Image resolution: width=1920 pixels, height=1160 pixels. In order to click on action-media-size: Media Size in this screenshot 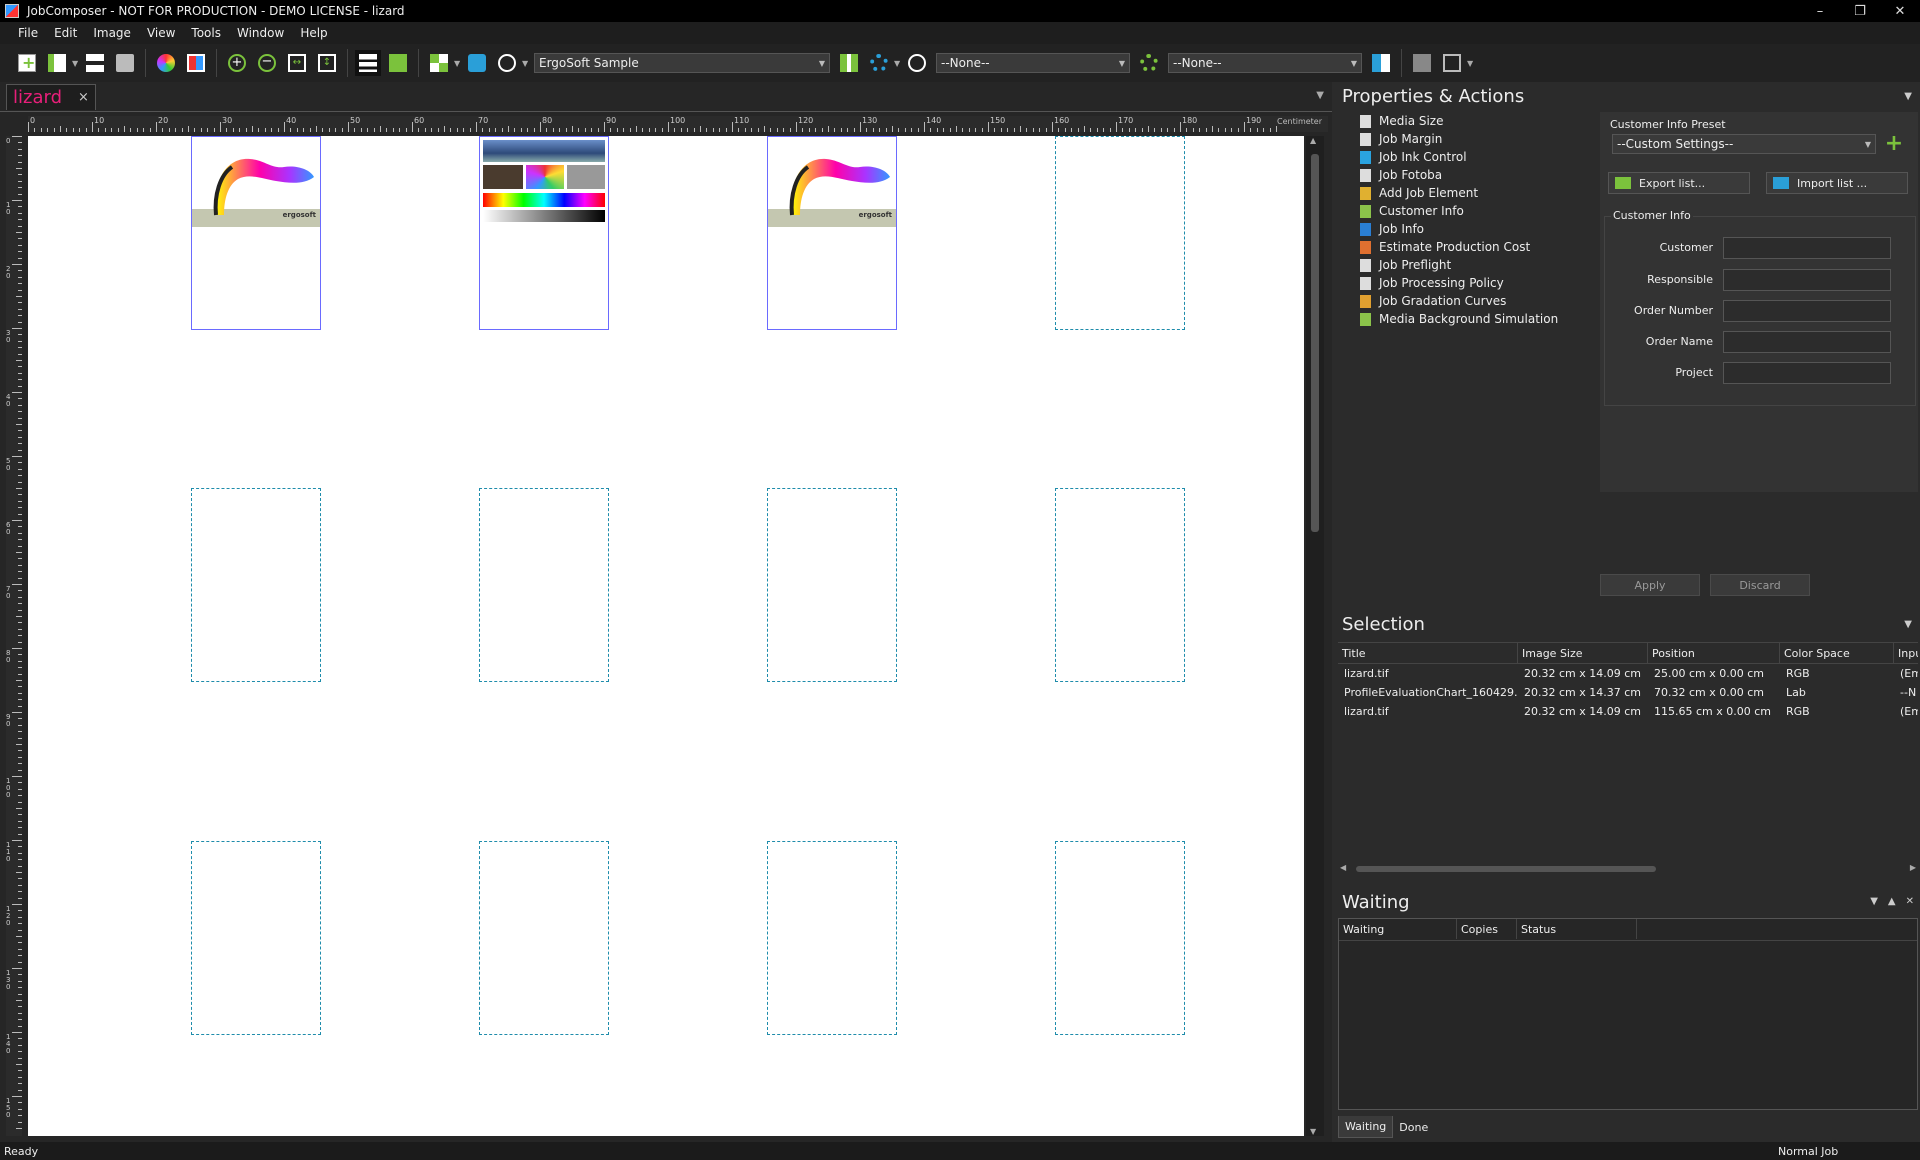, I will do `click(1480, 121)`.